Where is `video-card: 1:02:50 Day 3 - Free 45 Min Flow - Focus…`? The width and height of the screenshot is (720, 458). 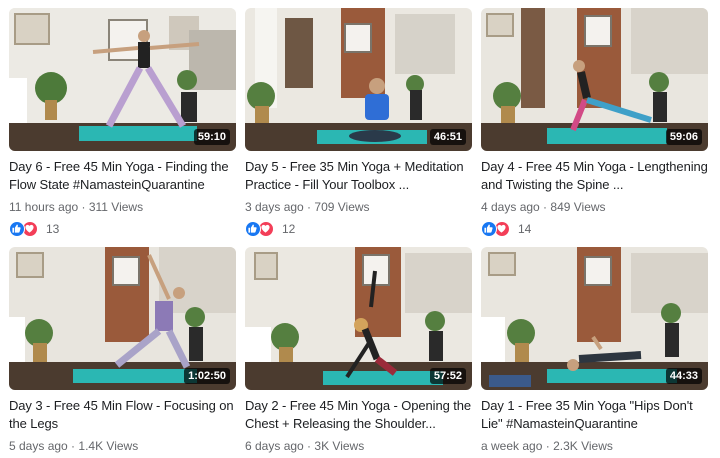
video-card: 1:02:50 Day 3 - Free 45 Min Flow - Focus… is located at coordinates (122, 350).